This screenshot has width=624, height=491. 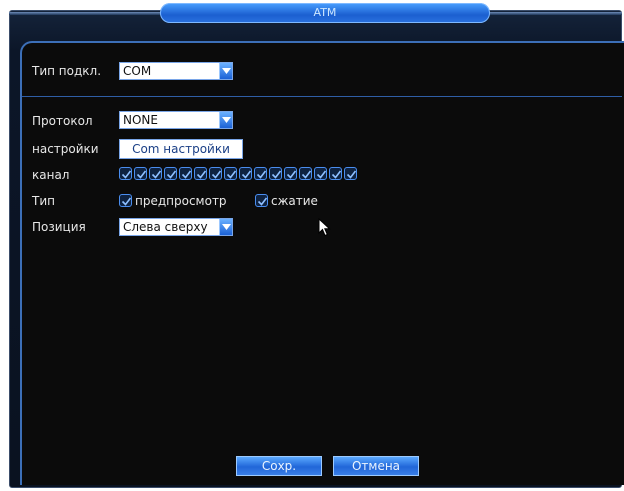 What do you see at coordinates (51, 175) in the screenshot?
I see `channel-label: канал` at bounding box center [51, 175].